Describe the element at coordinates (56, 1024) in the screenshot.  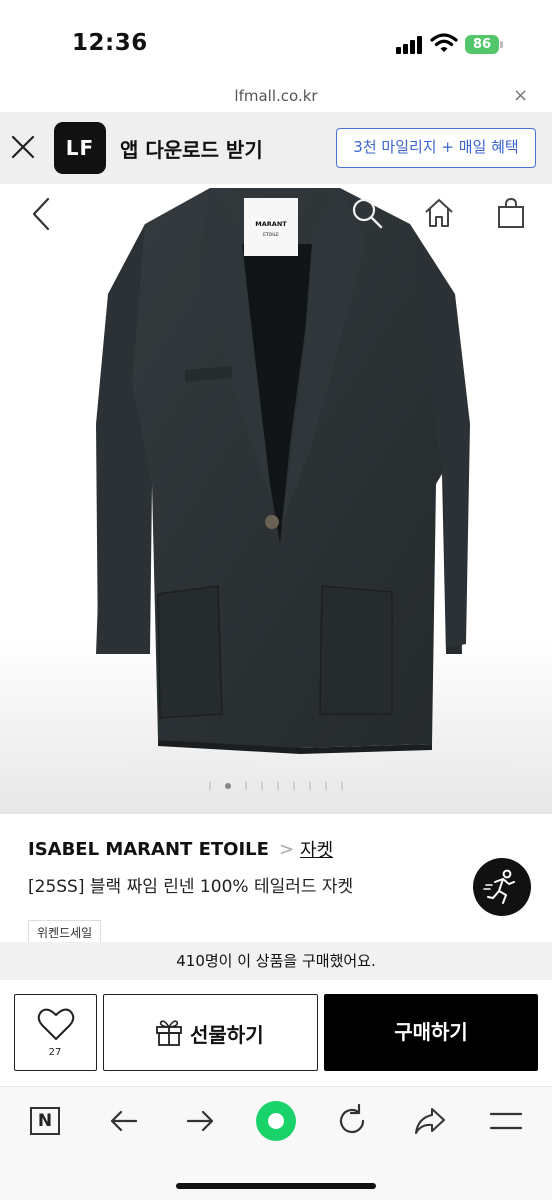
I see `heart-icon` at that location.